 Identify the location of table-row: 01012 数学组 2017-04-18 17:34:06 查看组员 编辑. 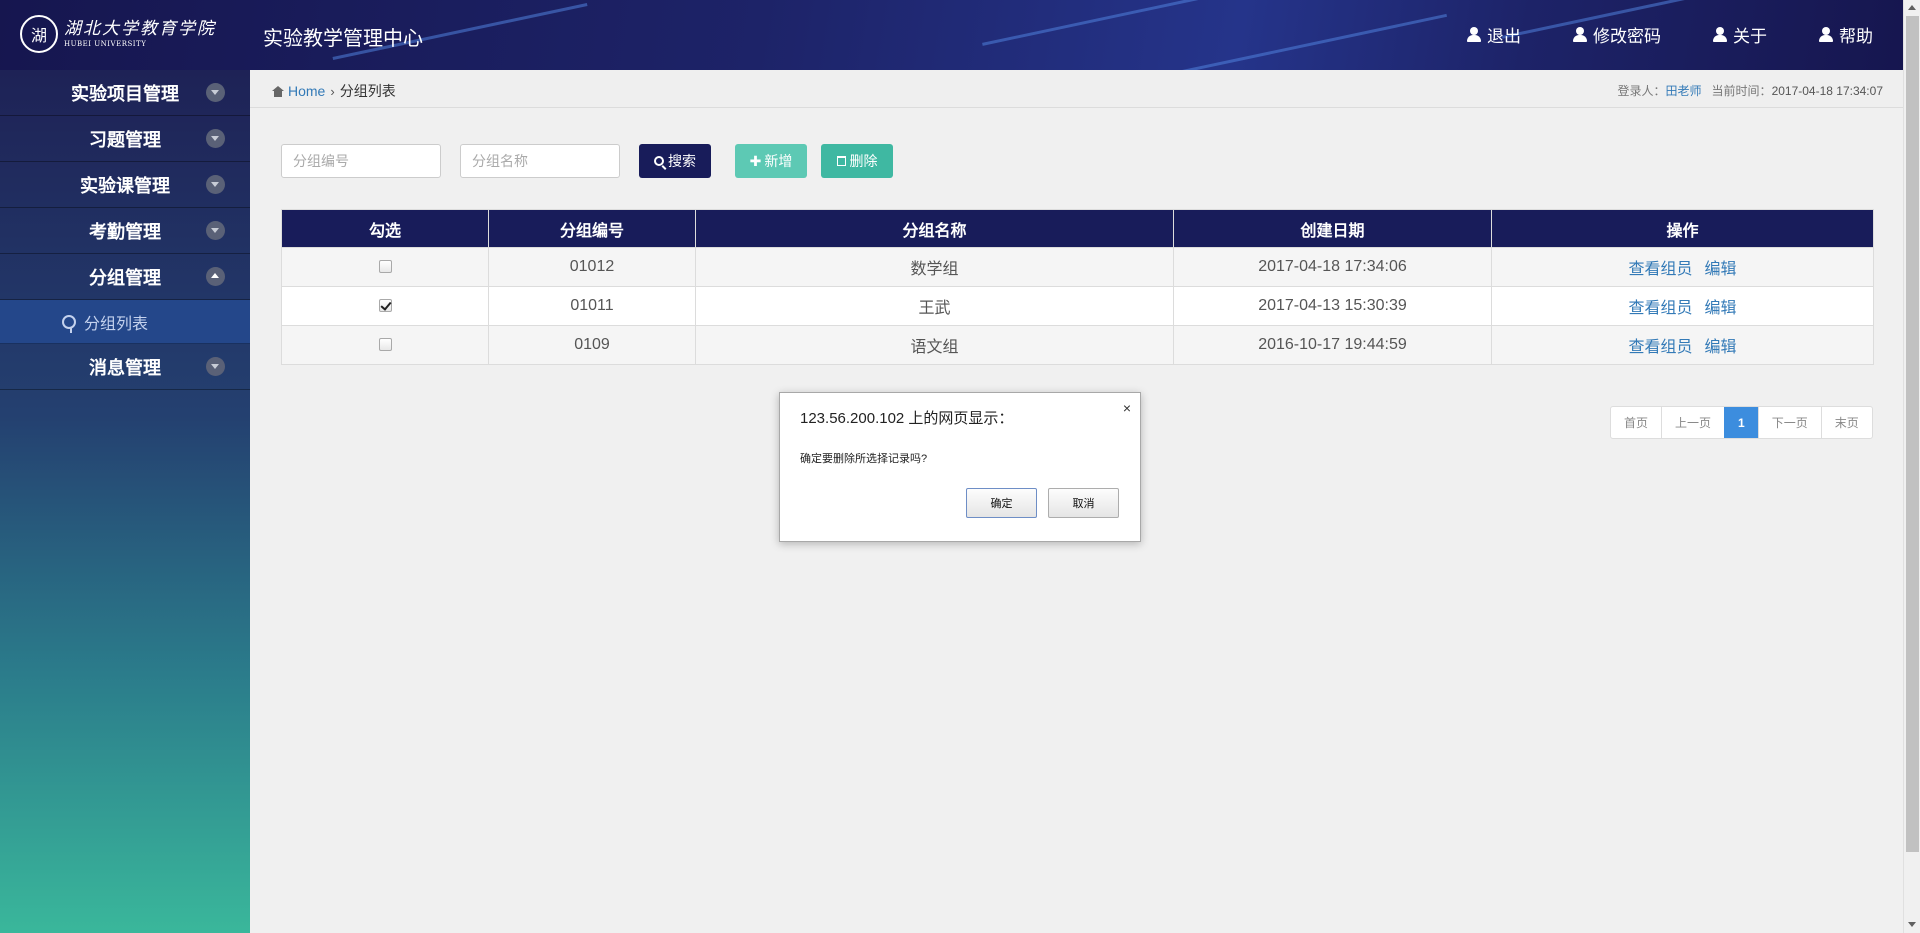
(1077, 267).